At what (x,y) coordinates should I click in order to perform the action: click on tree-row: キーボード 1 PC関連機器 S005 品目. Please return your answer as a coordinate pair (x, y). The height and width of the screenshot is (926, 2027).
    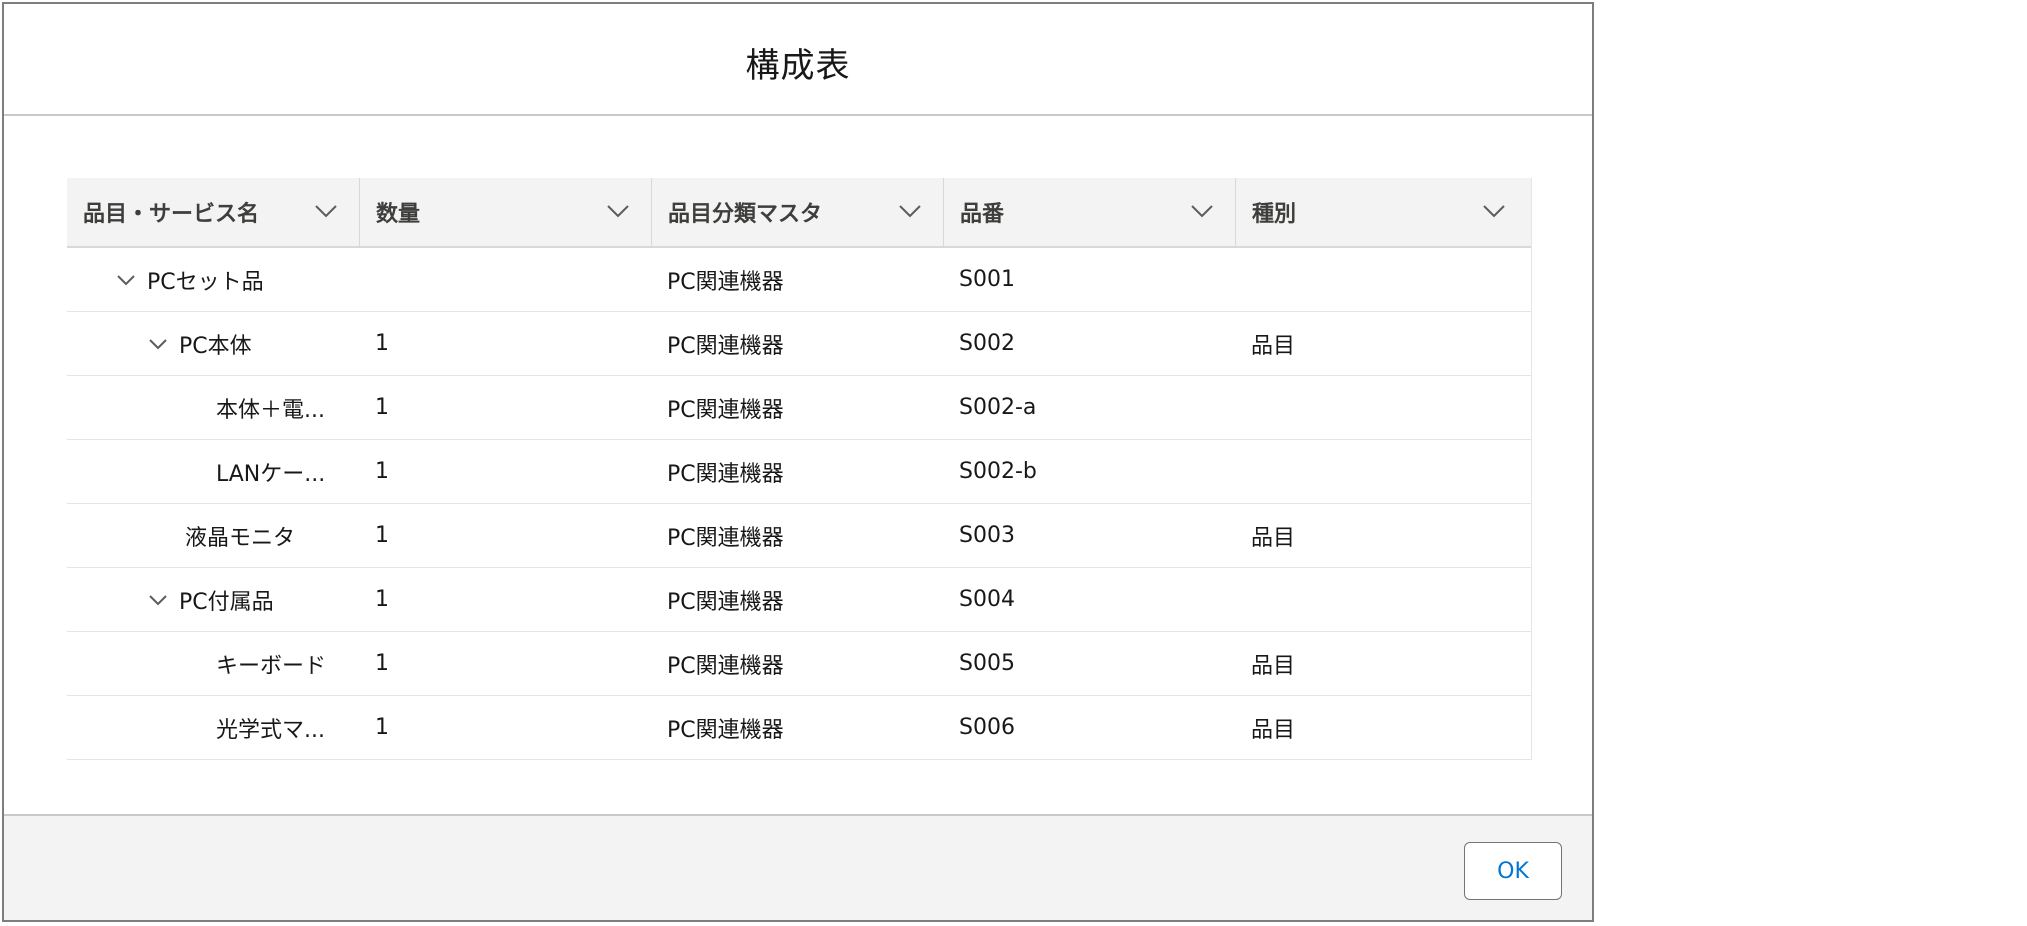
    Looking at the image, I should click on (799, 664).